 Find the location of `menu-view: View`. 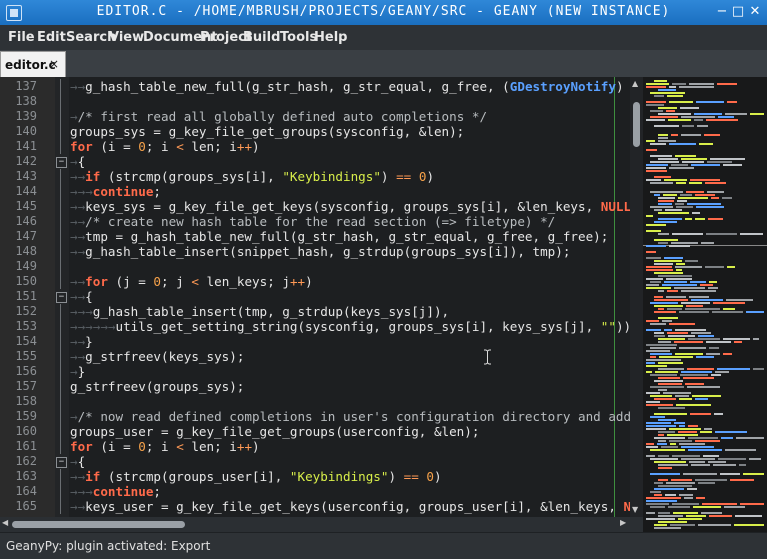

menu-view: View is located at coordinates (126, 37).